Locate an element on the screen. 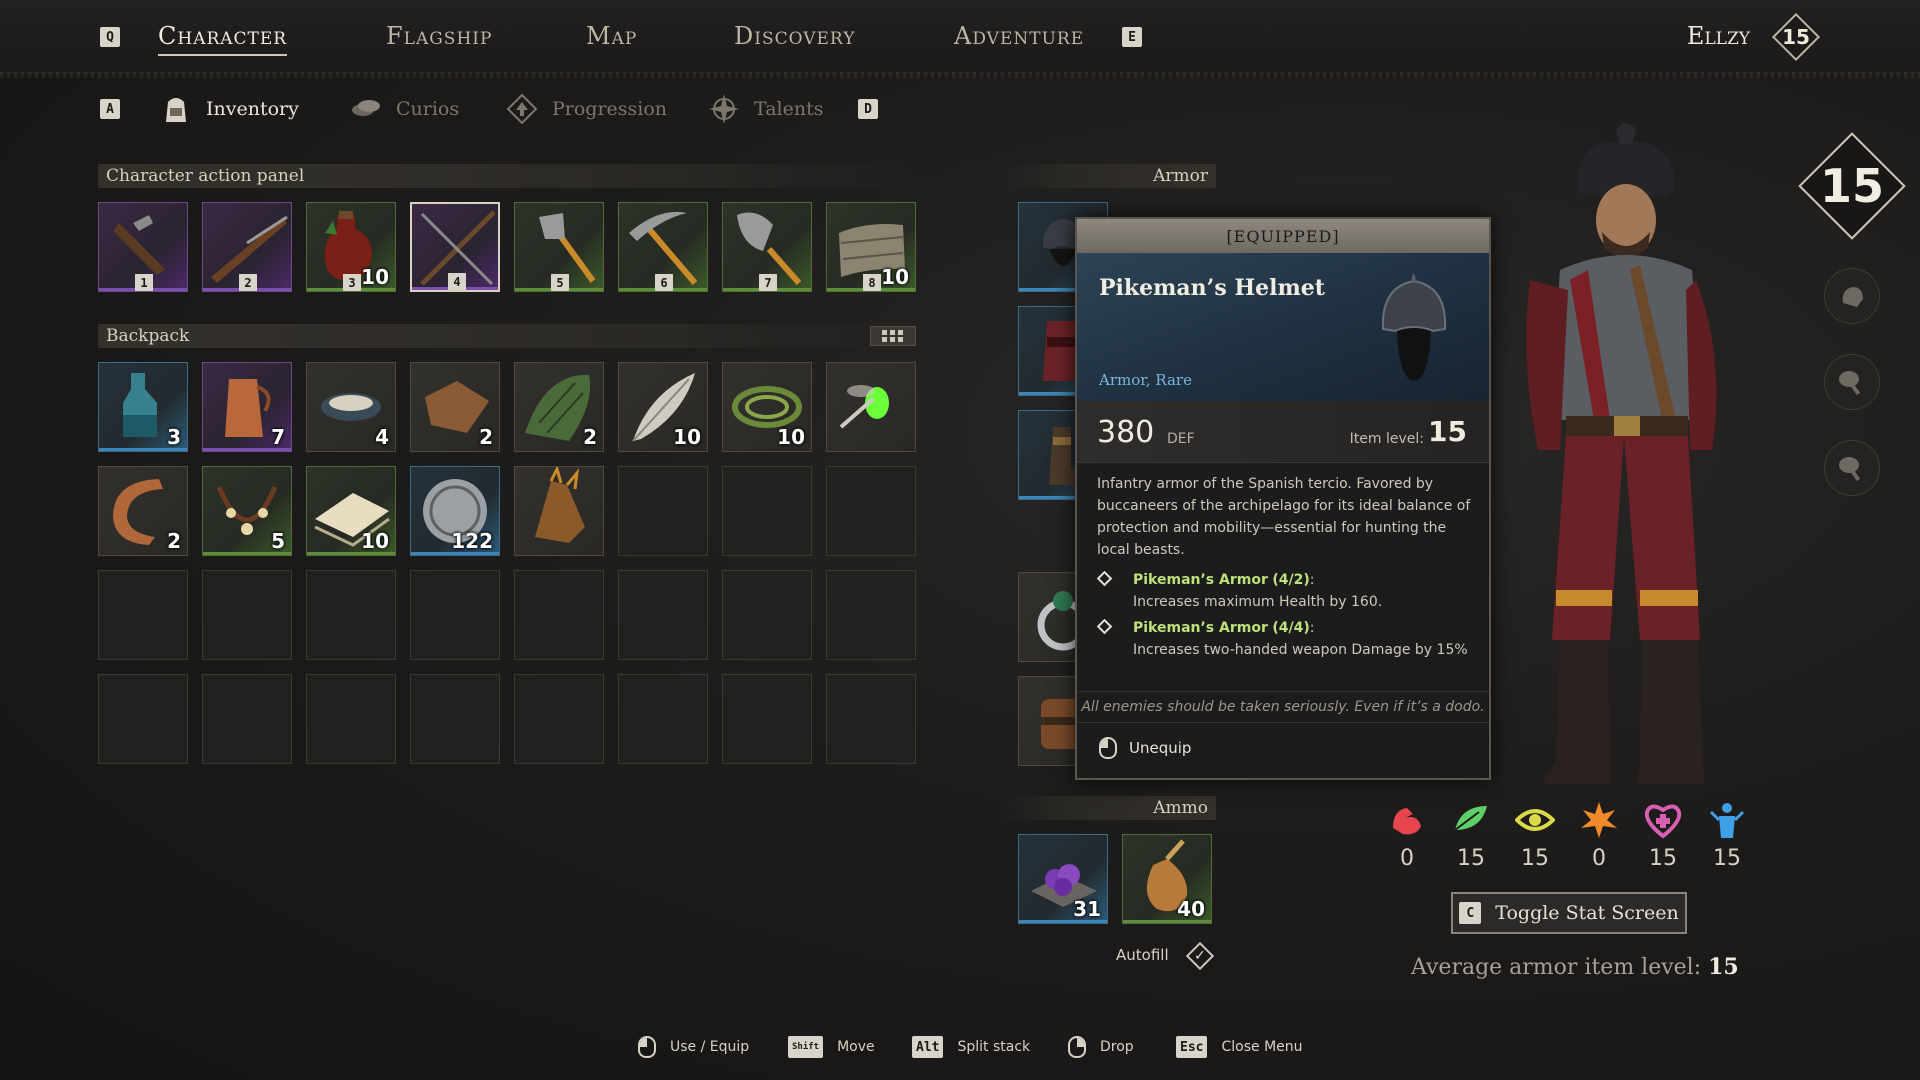  action-slot: 4 is located at coordinates (455, 247).